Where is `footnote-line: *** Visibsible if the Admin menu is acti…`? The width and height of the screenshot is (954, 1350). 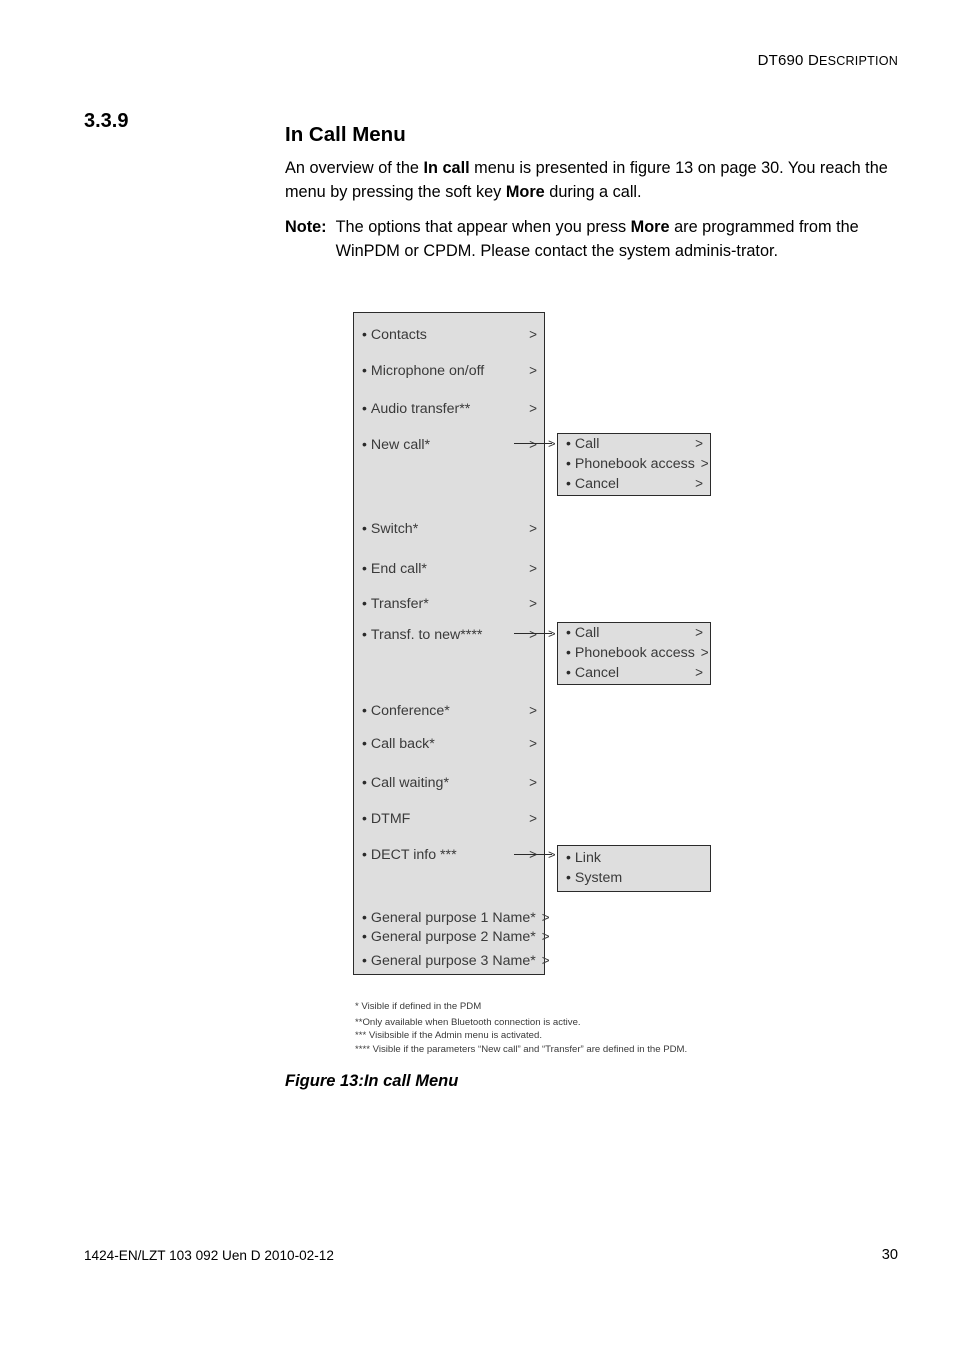
footnote-line: *** Visibsible if the Admin menu is acti… is located at coordinates (448, 1036).